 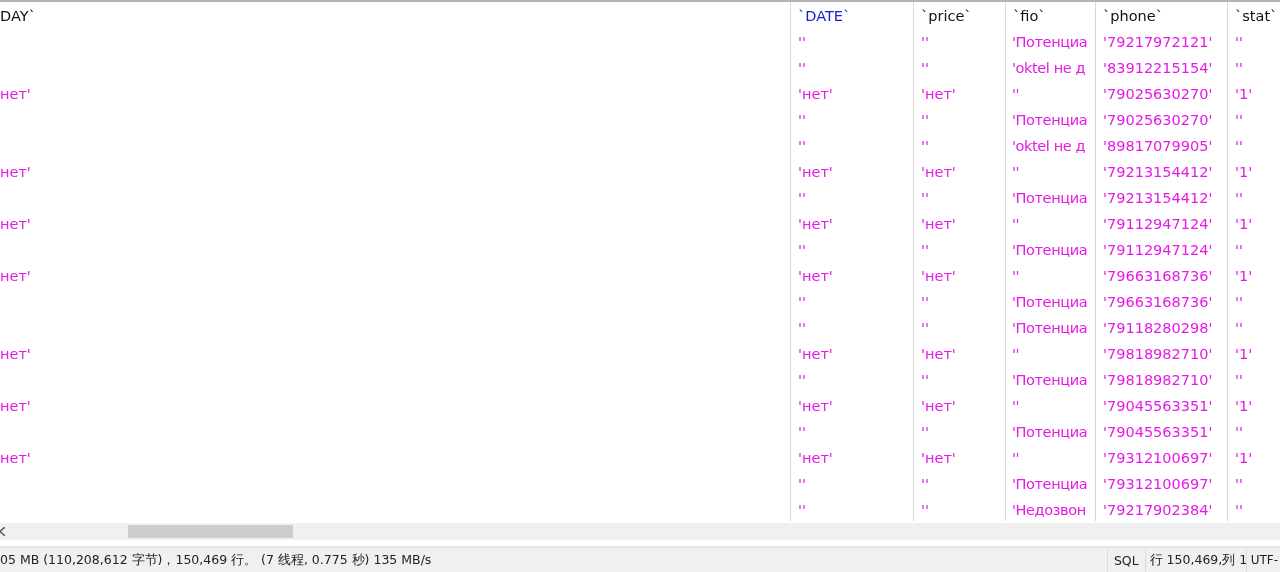 I want to click on table-cell: '79663168736', so click(x=1158, y=302).